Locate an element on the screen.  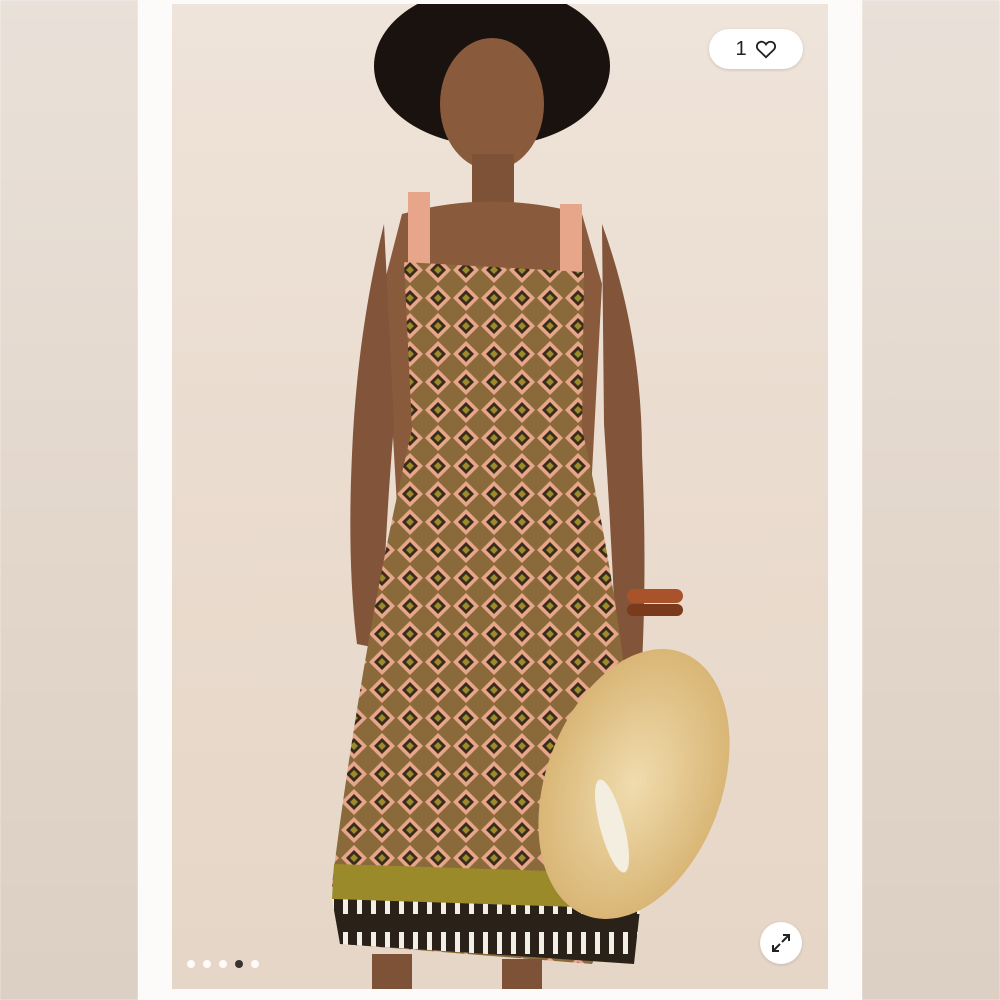
like-button: 1 is located at coordinates (756, 49).